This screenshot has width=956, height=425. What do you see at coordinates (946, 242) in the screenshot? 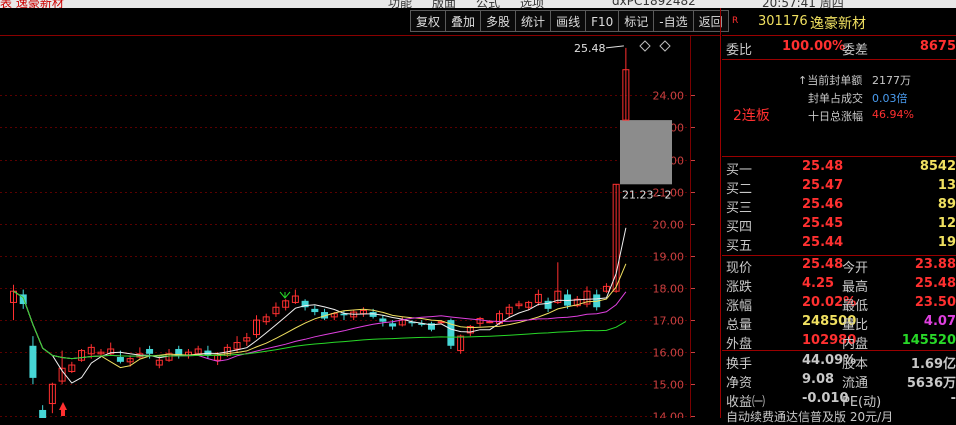
I see `bid-volume: 19` at bounding box center [946, 242].